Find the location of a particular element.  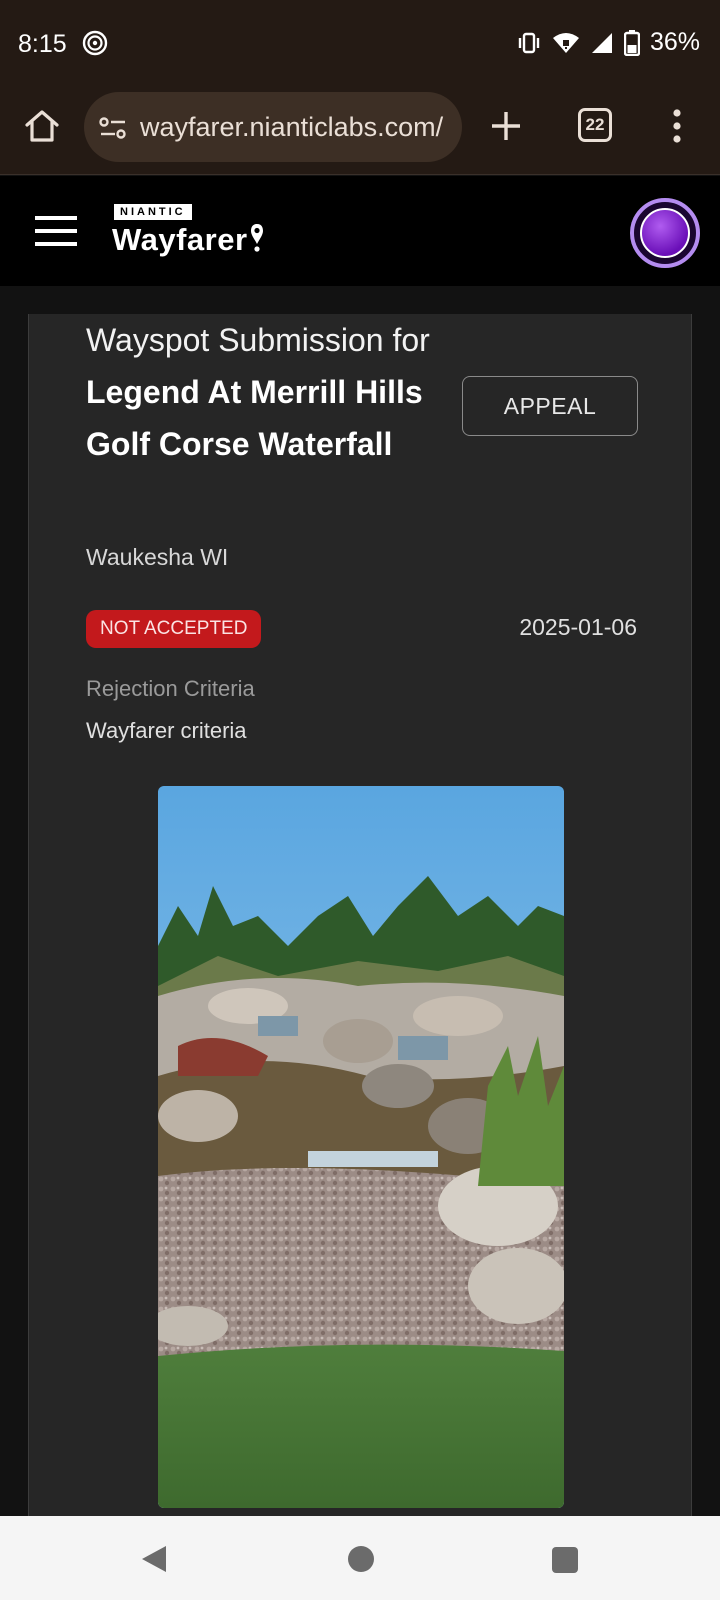

hamburger-menu-icon is located at coordinates (56, 231).